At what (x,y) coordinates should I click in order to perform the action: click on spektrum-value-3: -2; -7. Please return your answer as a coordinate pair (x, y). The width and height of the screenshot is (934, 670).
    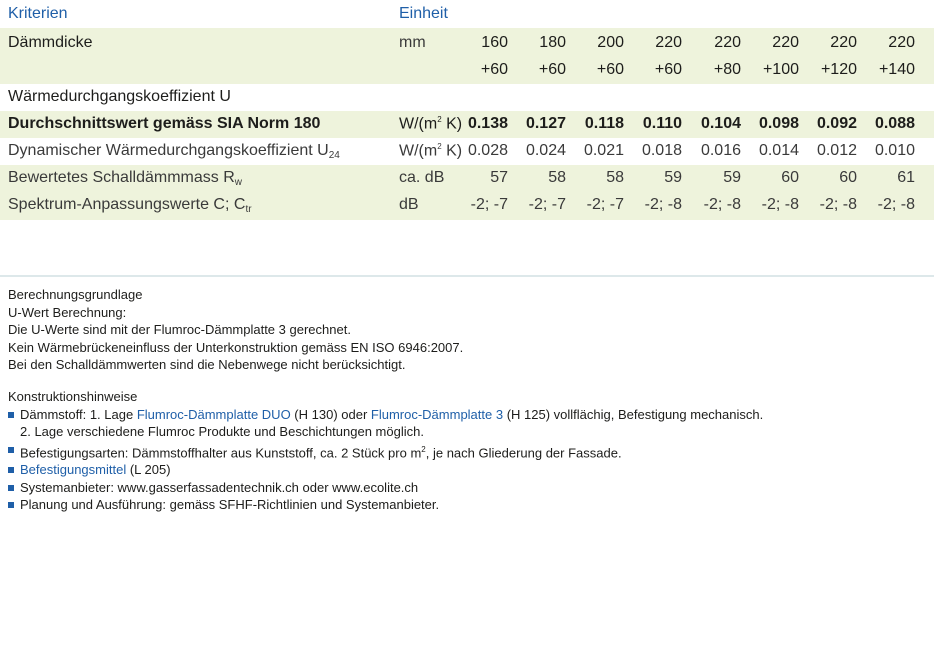
    Looking at the image, I should click on (605, 204).